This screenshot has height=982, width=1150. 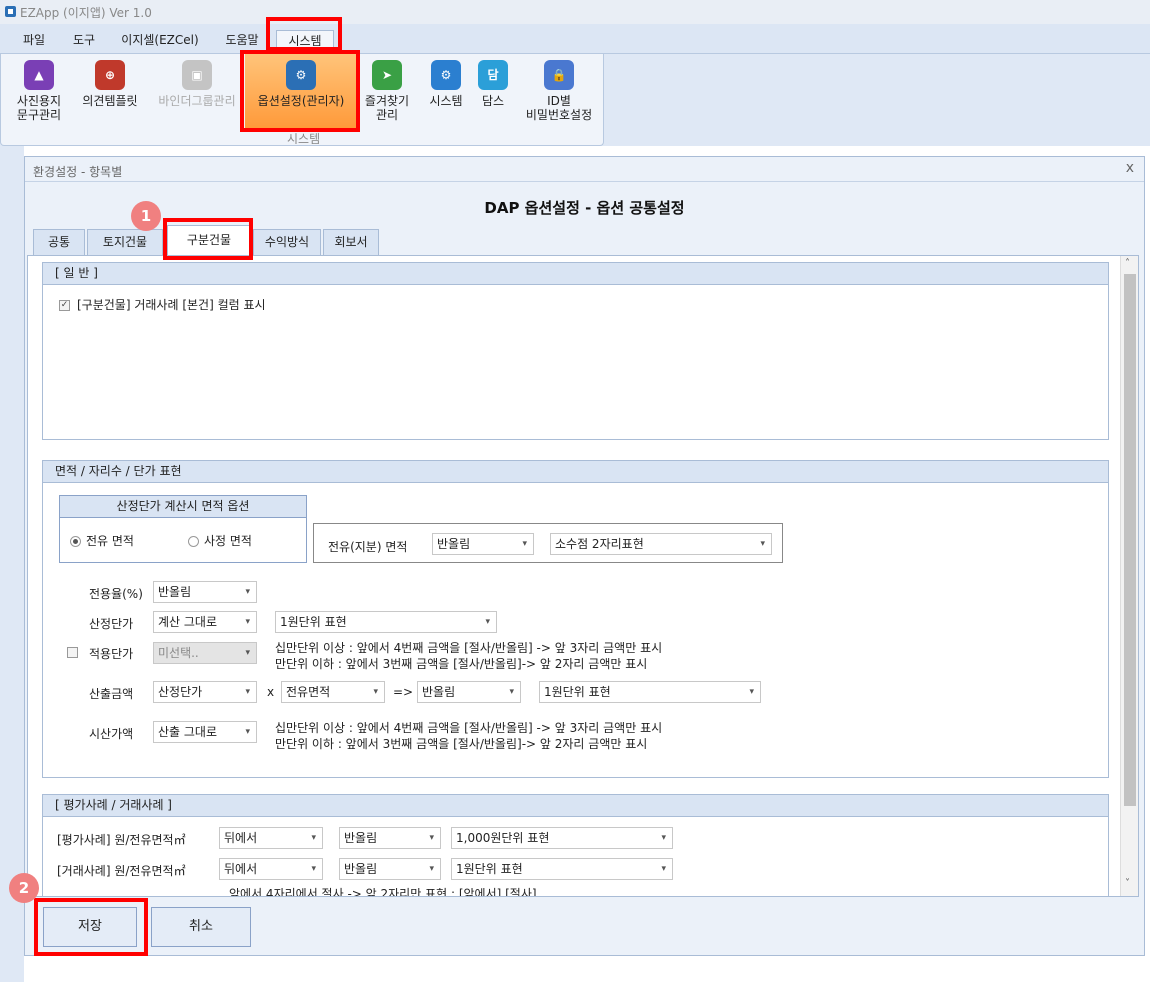 What do you see at coordinates (386, 622) in the screenshot?
I see `unit-price-format-select: 1원단위 표현` at bounding box center [386, 622].